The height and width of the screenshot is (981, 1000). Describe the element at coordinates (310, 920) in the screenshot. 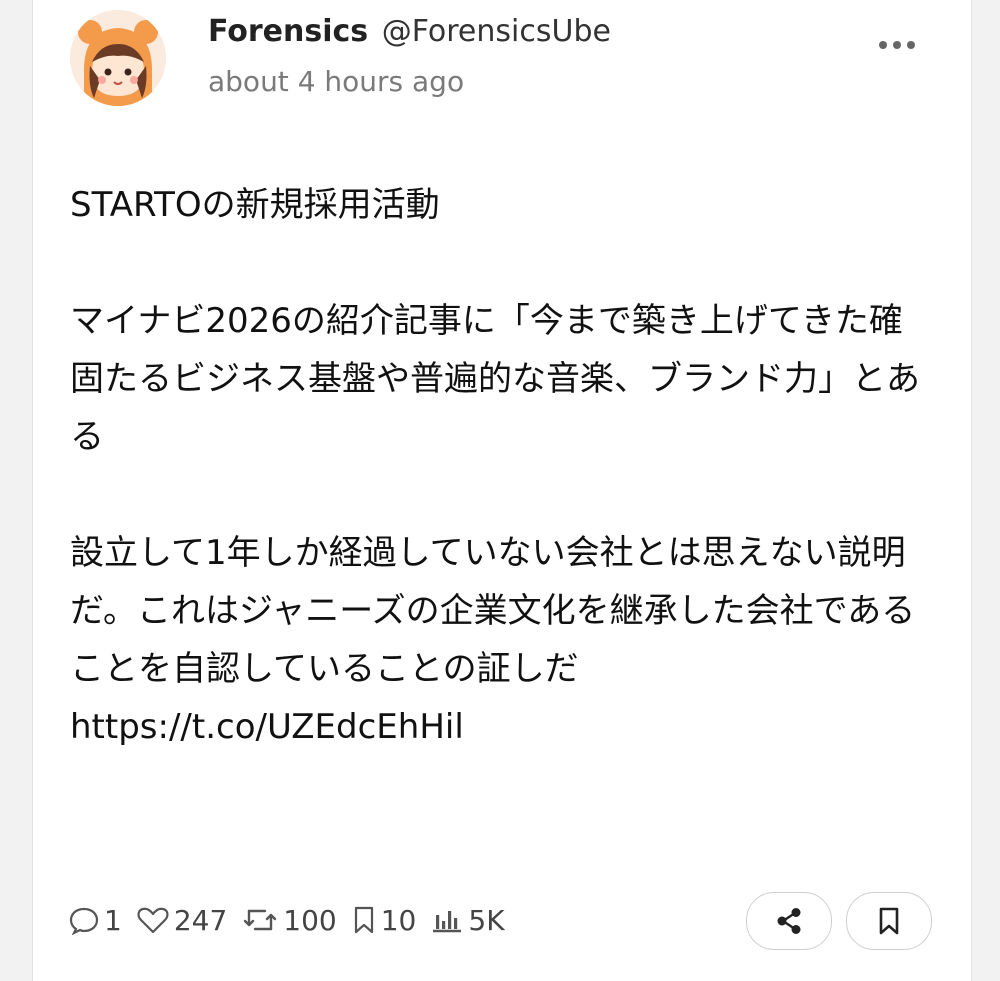

I see `repost-count: 100` at that location.